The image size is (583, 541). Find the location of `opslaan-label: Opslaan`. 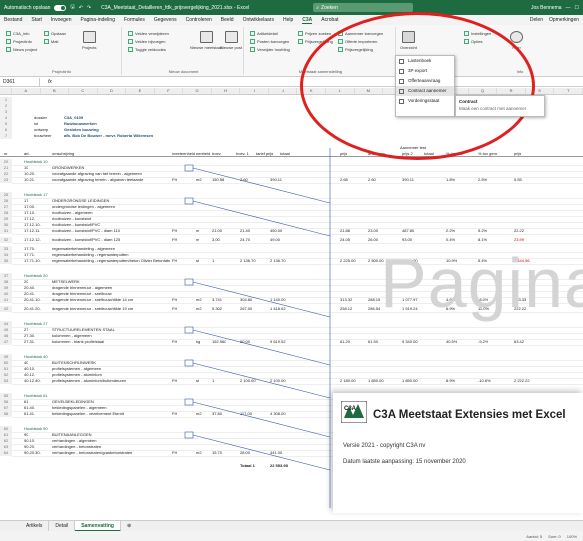

opslaan-label: Opslaan is located at coordinates (58, 33).